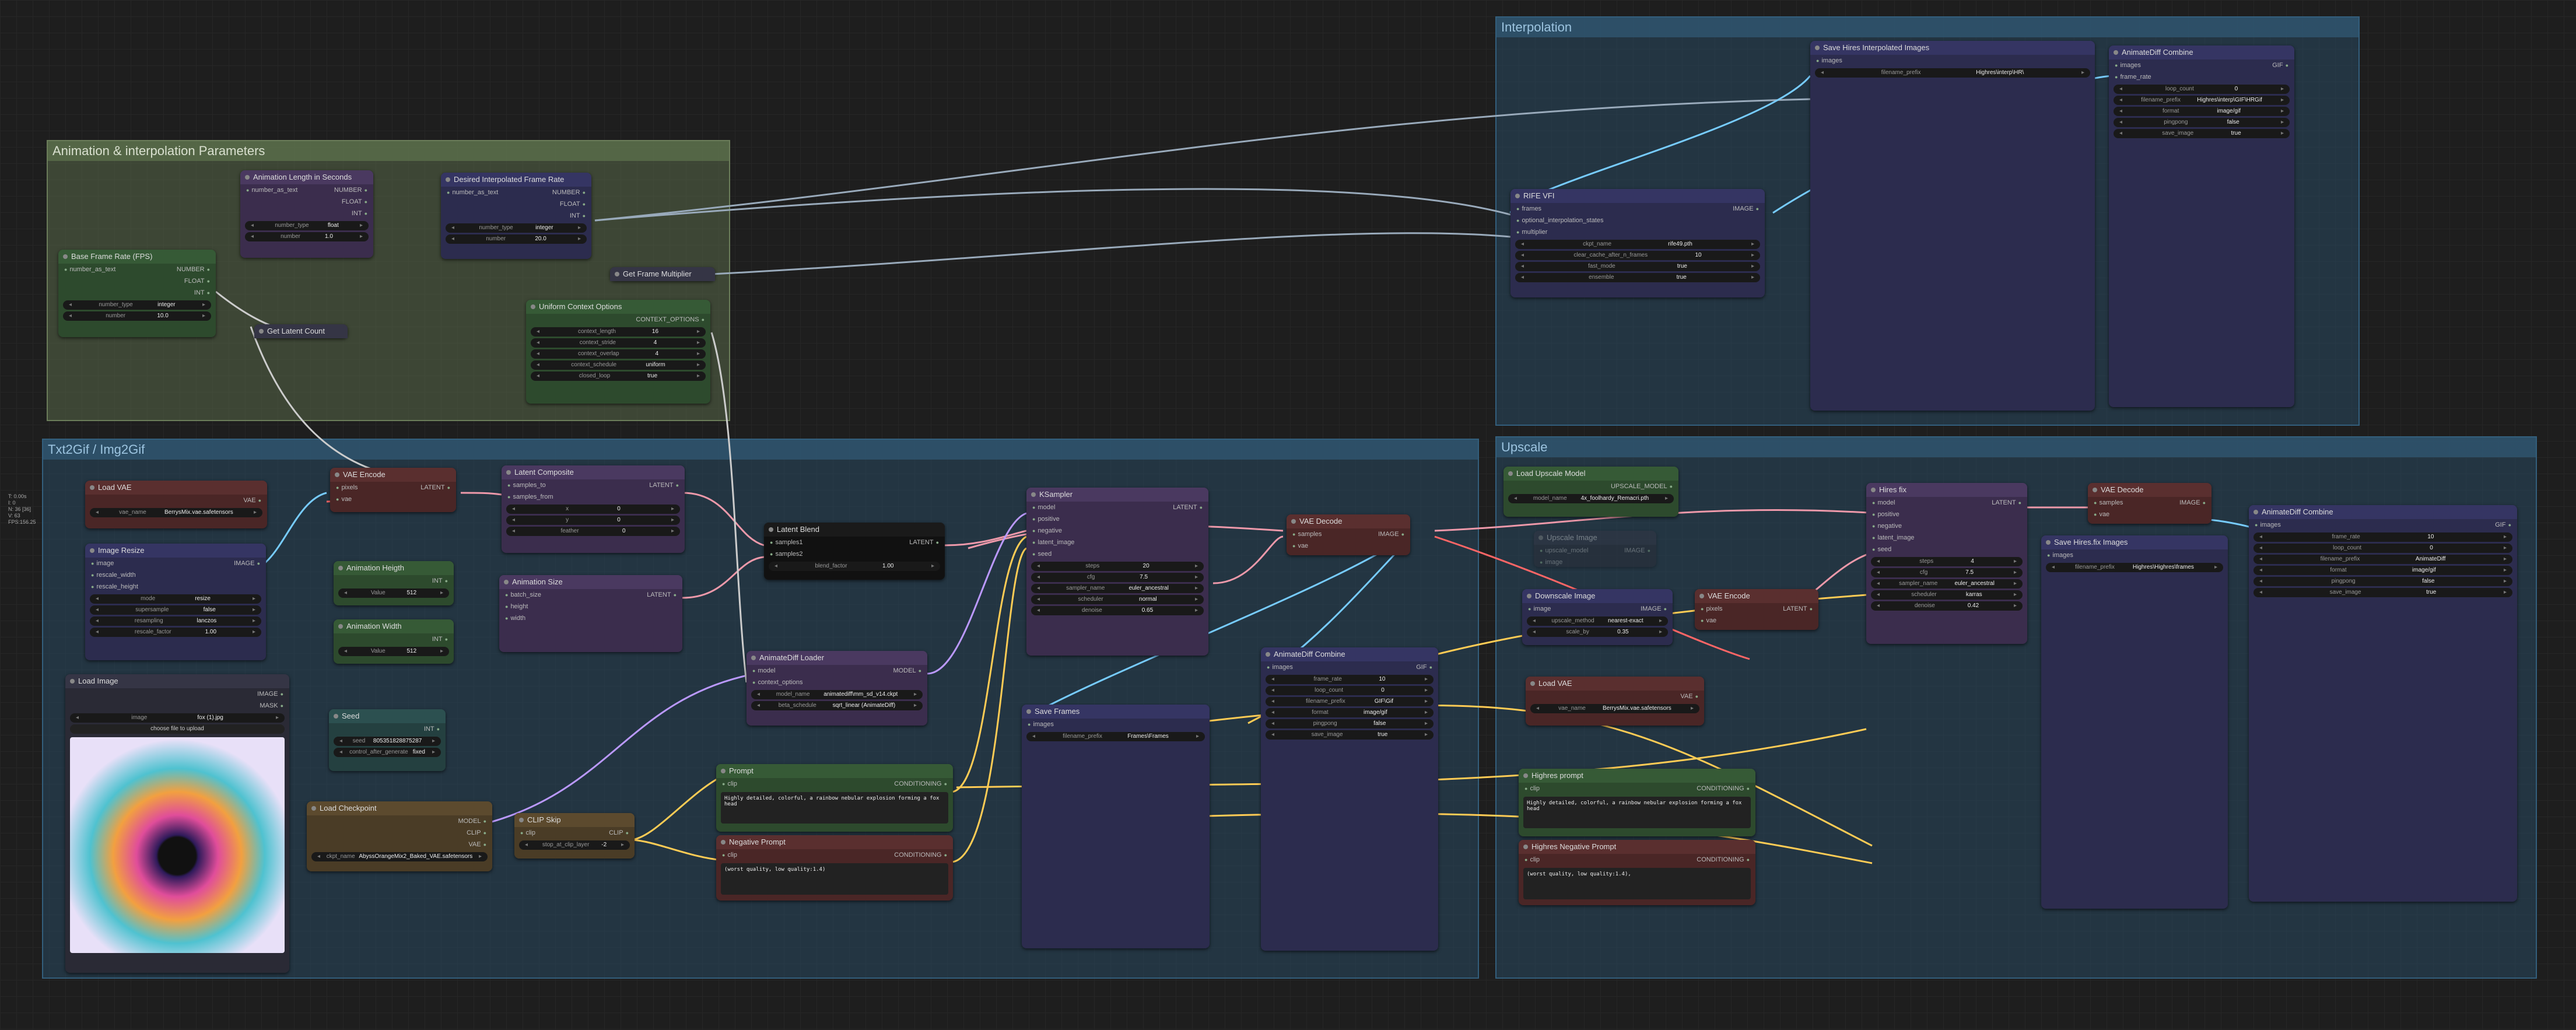 The image size is (2576, 1030). Describe the element at coordinates (387, 716) in the screenshot. I see `node-title: Seed` at that location.